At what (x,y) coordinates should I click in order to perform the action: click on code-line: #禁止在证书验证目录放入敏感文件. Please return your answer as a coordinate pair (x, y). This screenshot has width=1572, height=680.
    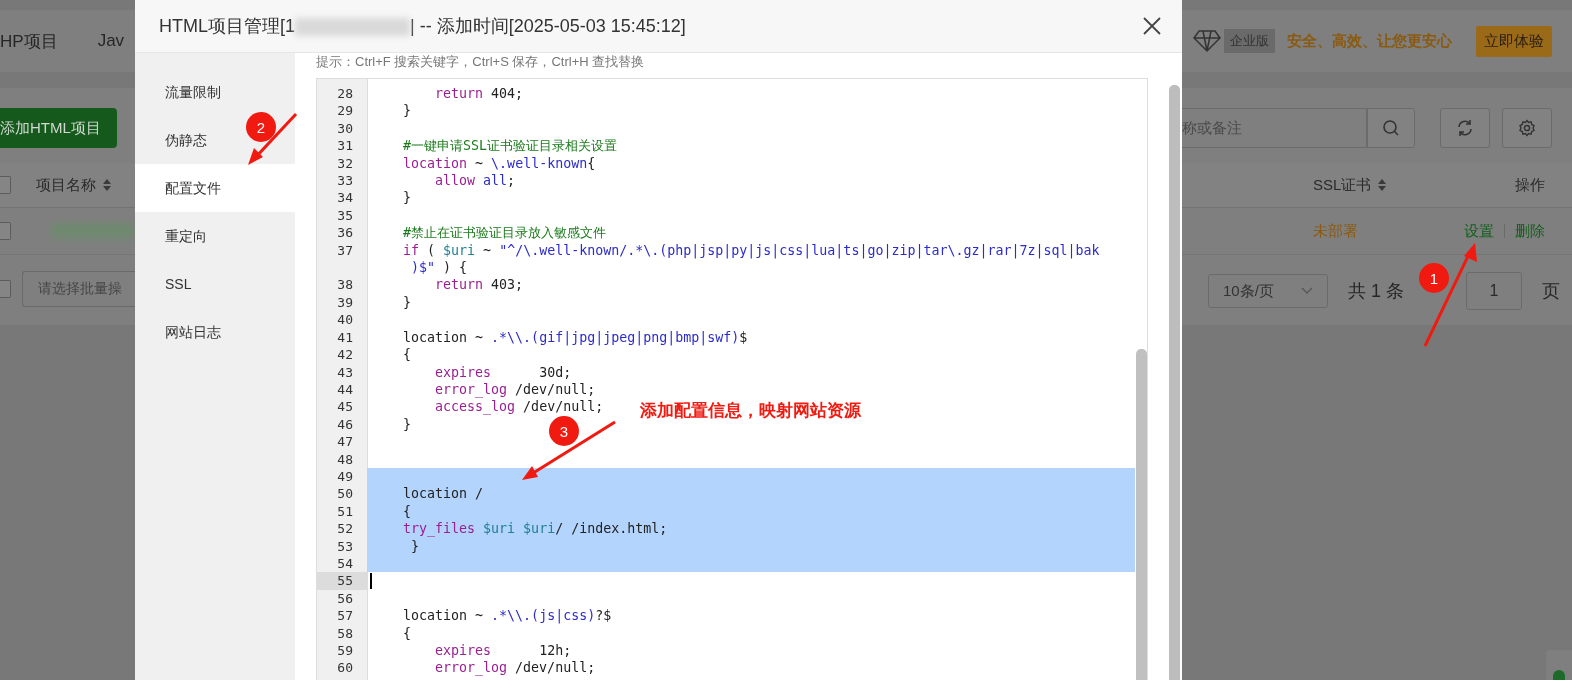
    Looking at the image, I should click on (504, 233).